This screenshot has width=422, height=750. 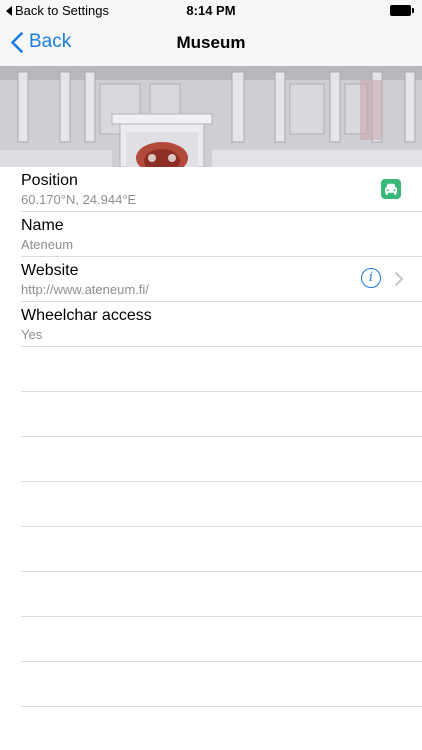 I want to click on navigation-bar: Back Museum, so click(x=211, y=44).